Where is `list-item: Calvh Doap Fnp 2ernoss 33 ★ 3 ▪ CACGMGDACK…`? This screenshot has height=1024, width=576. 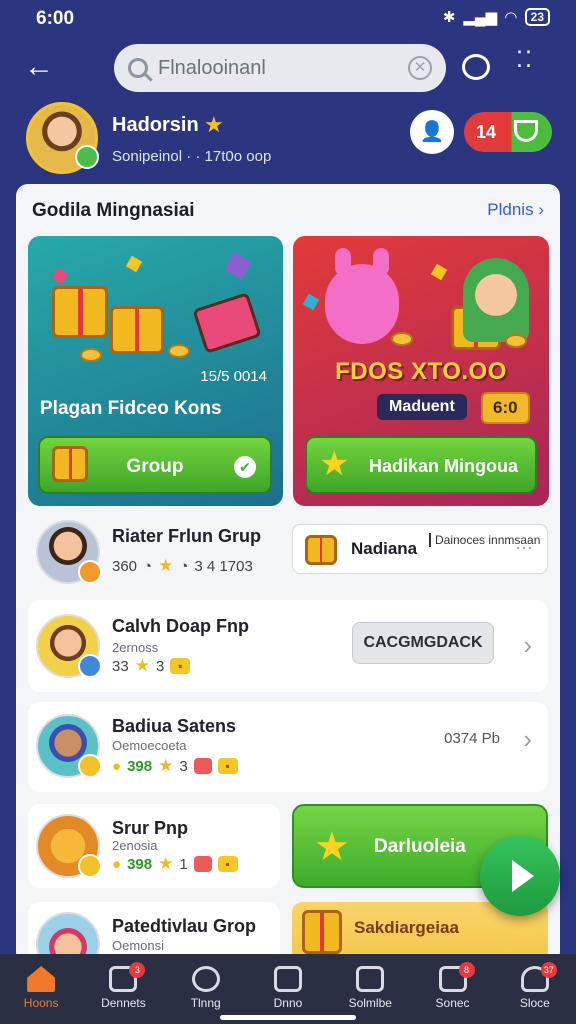
list-item: Calvh Doap Fnp 2ernoss 33 ★ 3 ▪ CACGMGDACK… is located at coordinates (288, 646).